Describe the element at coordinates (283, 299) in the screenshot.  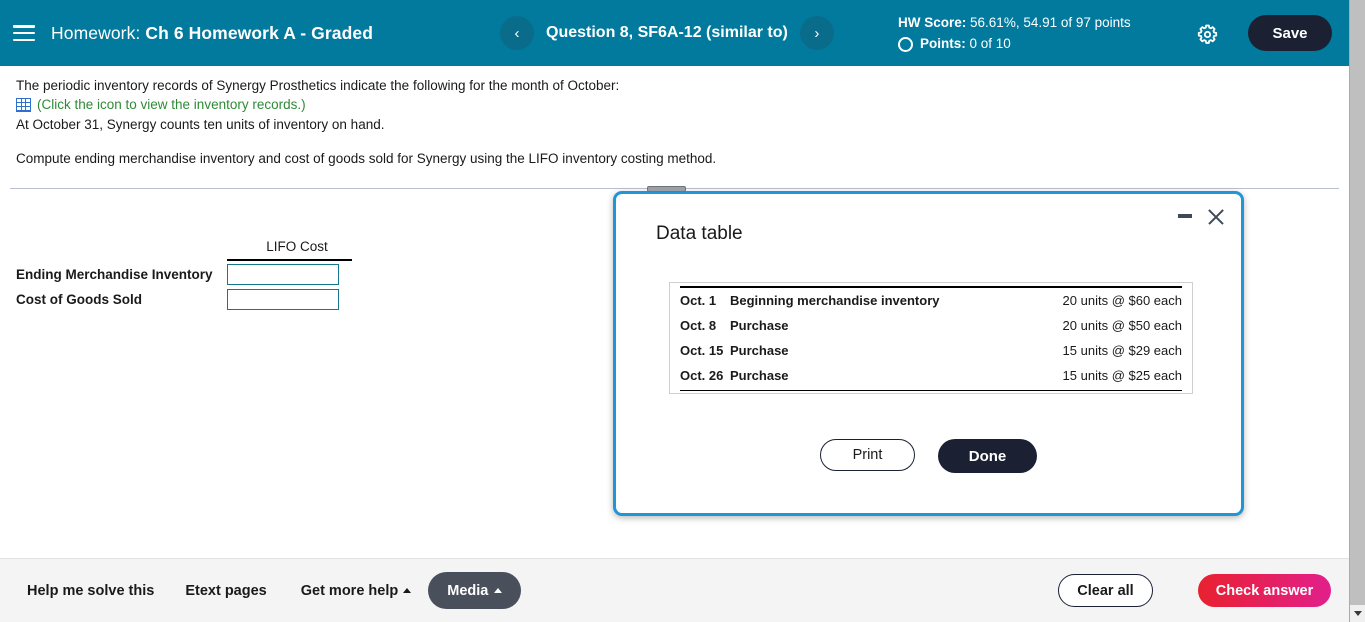
I see `cogs-input` at that location.